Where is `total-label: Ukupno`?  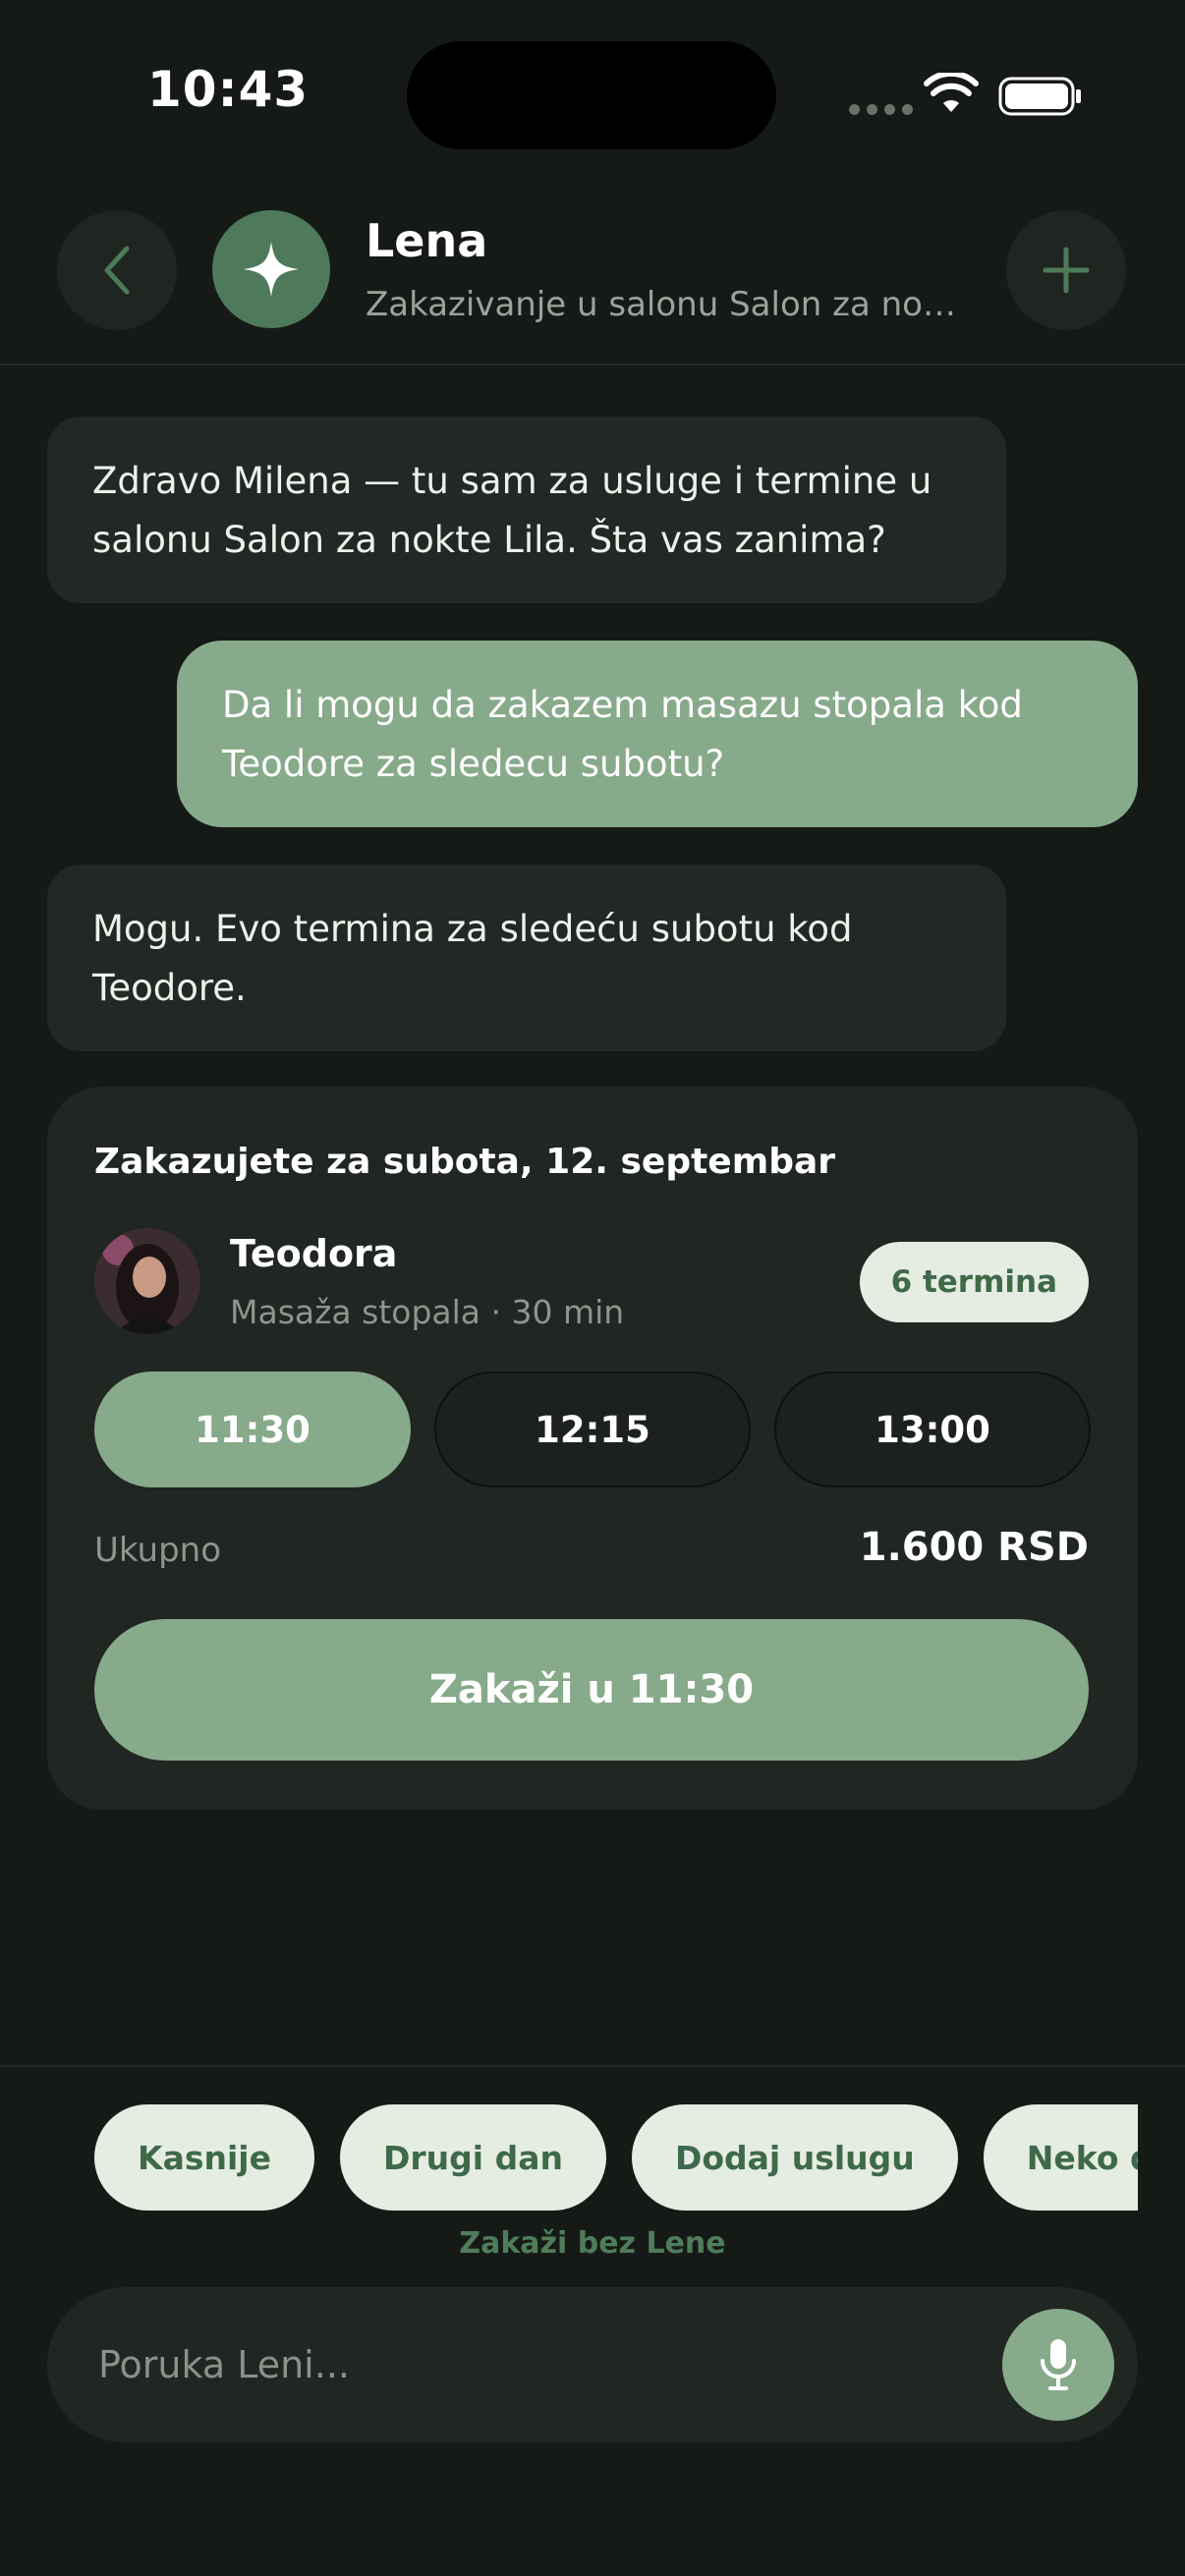 total-label: Ukupno is located at coordinates (158, 1550).